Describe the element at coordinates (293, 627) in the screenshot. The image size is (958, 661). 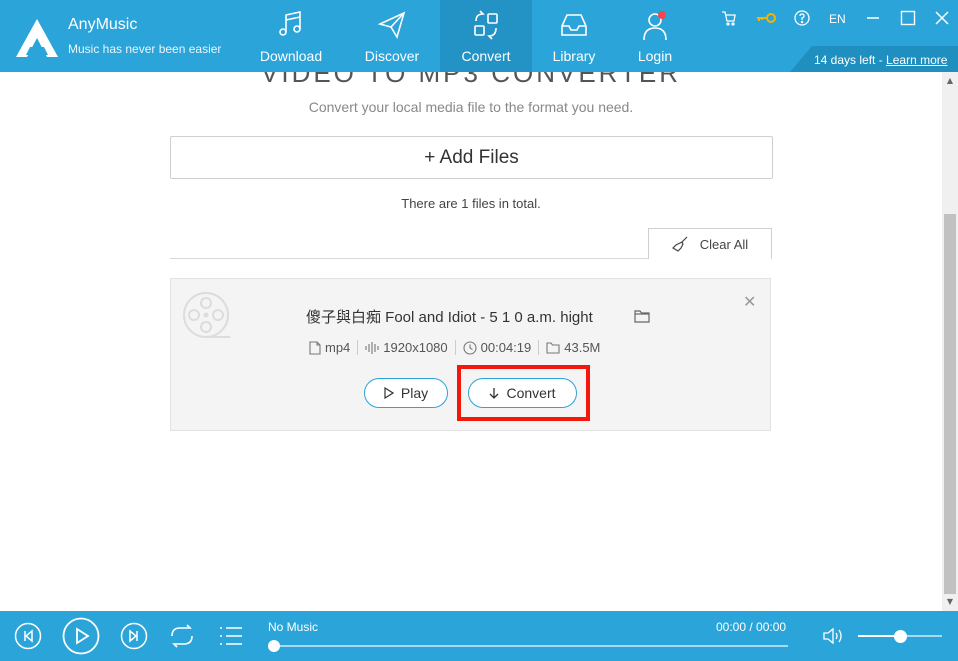
I see `now-playing-title: No Music` at that location.